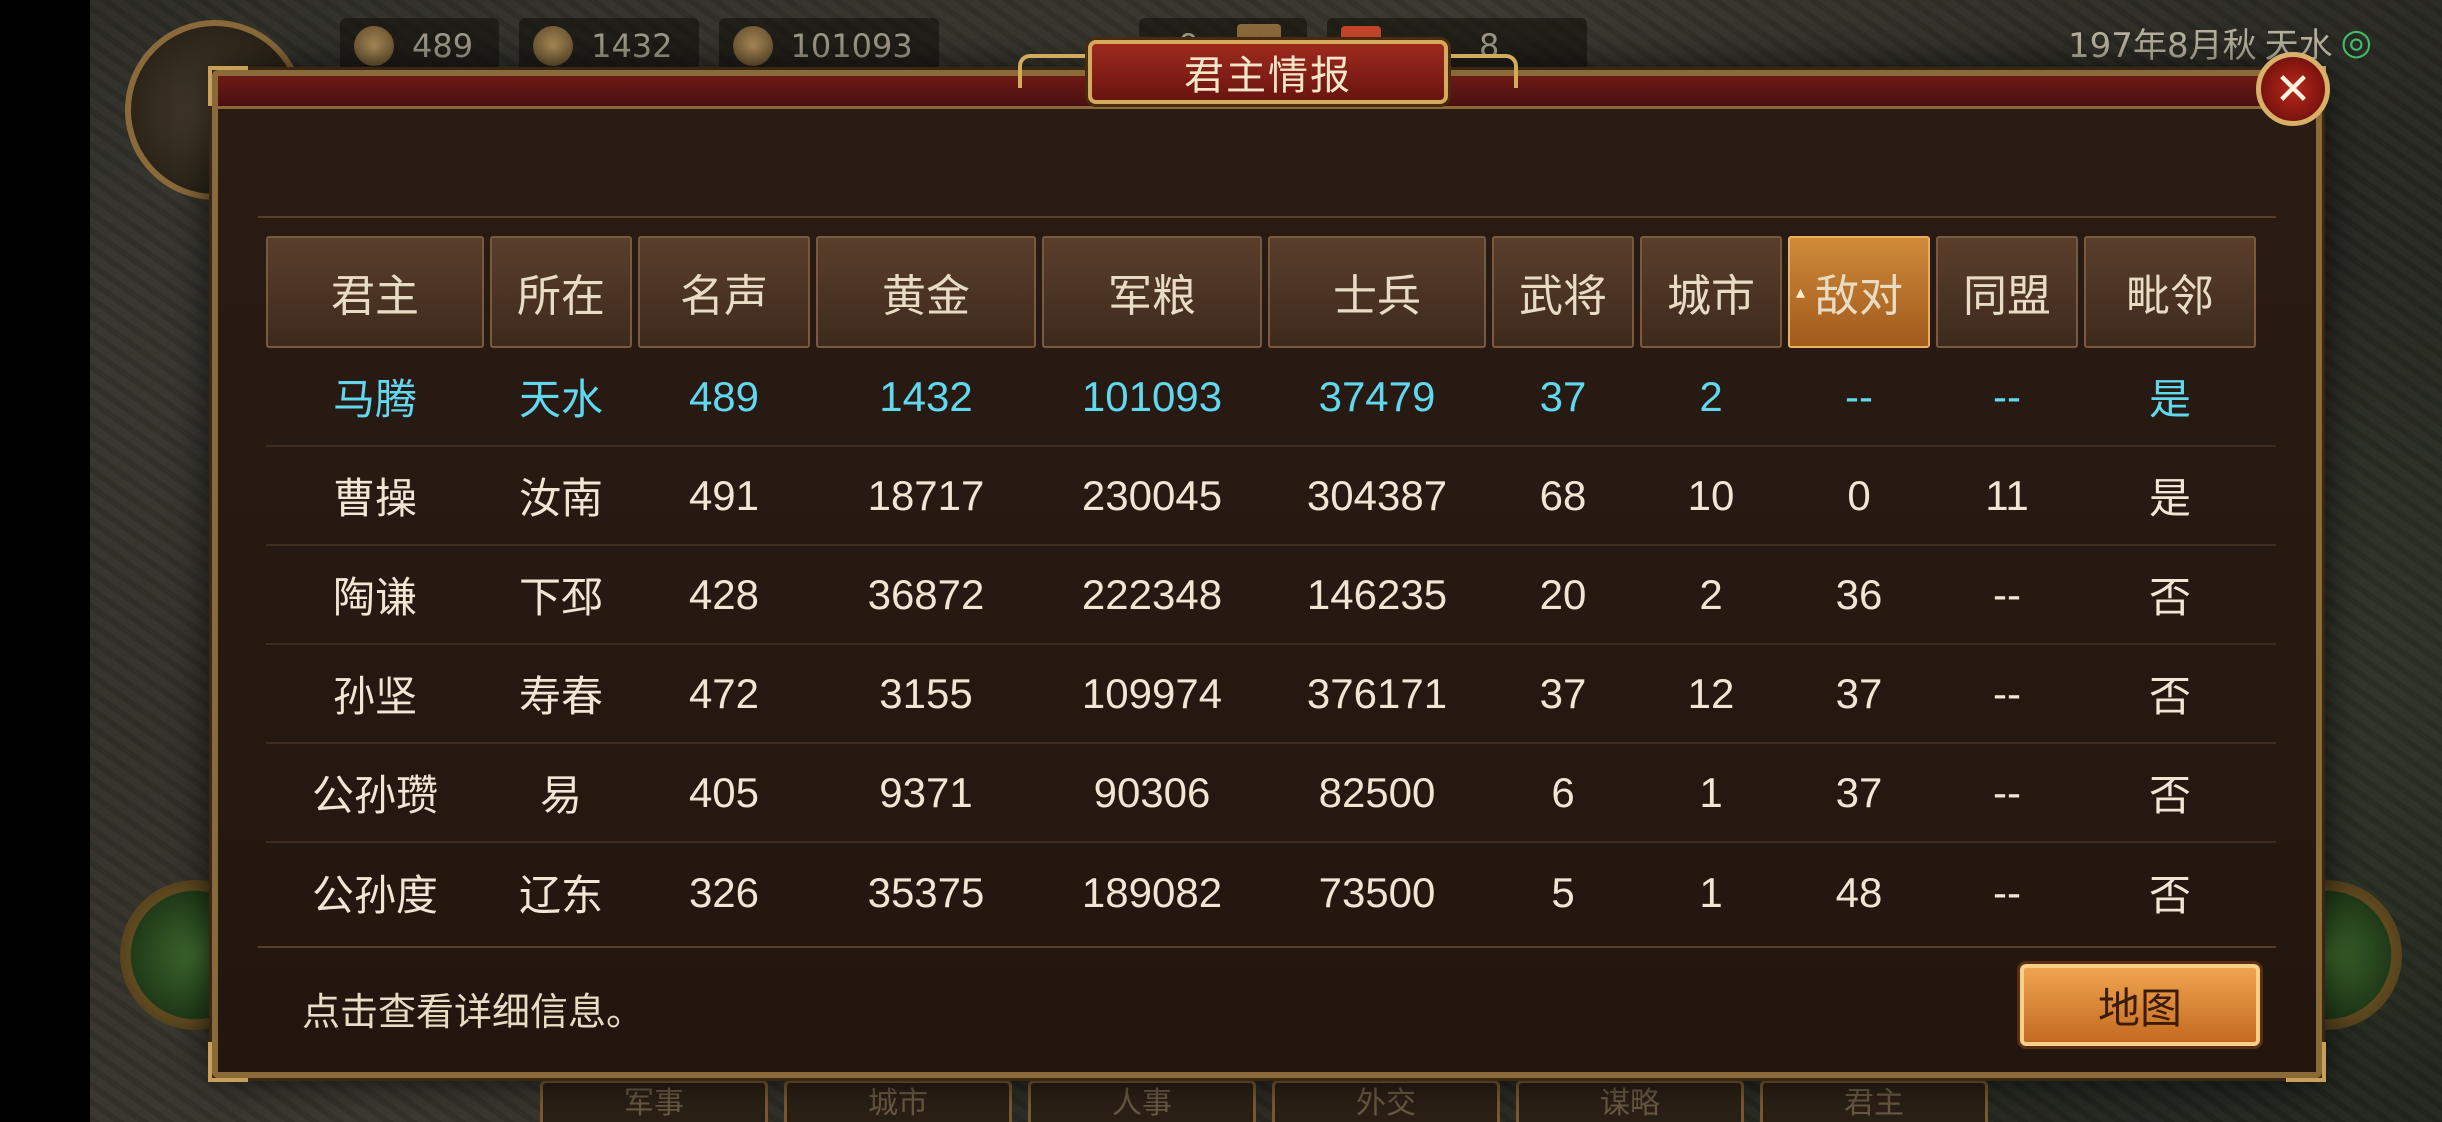 This screenshot has width=2442, height=1122. I want to click on resource-grain: 101093, so click(828, 46).